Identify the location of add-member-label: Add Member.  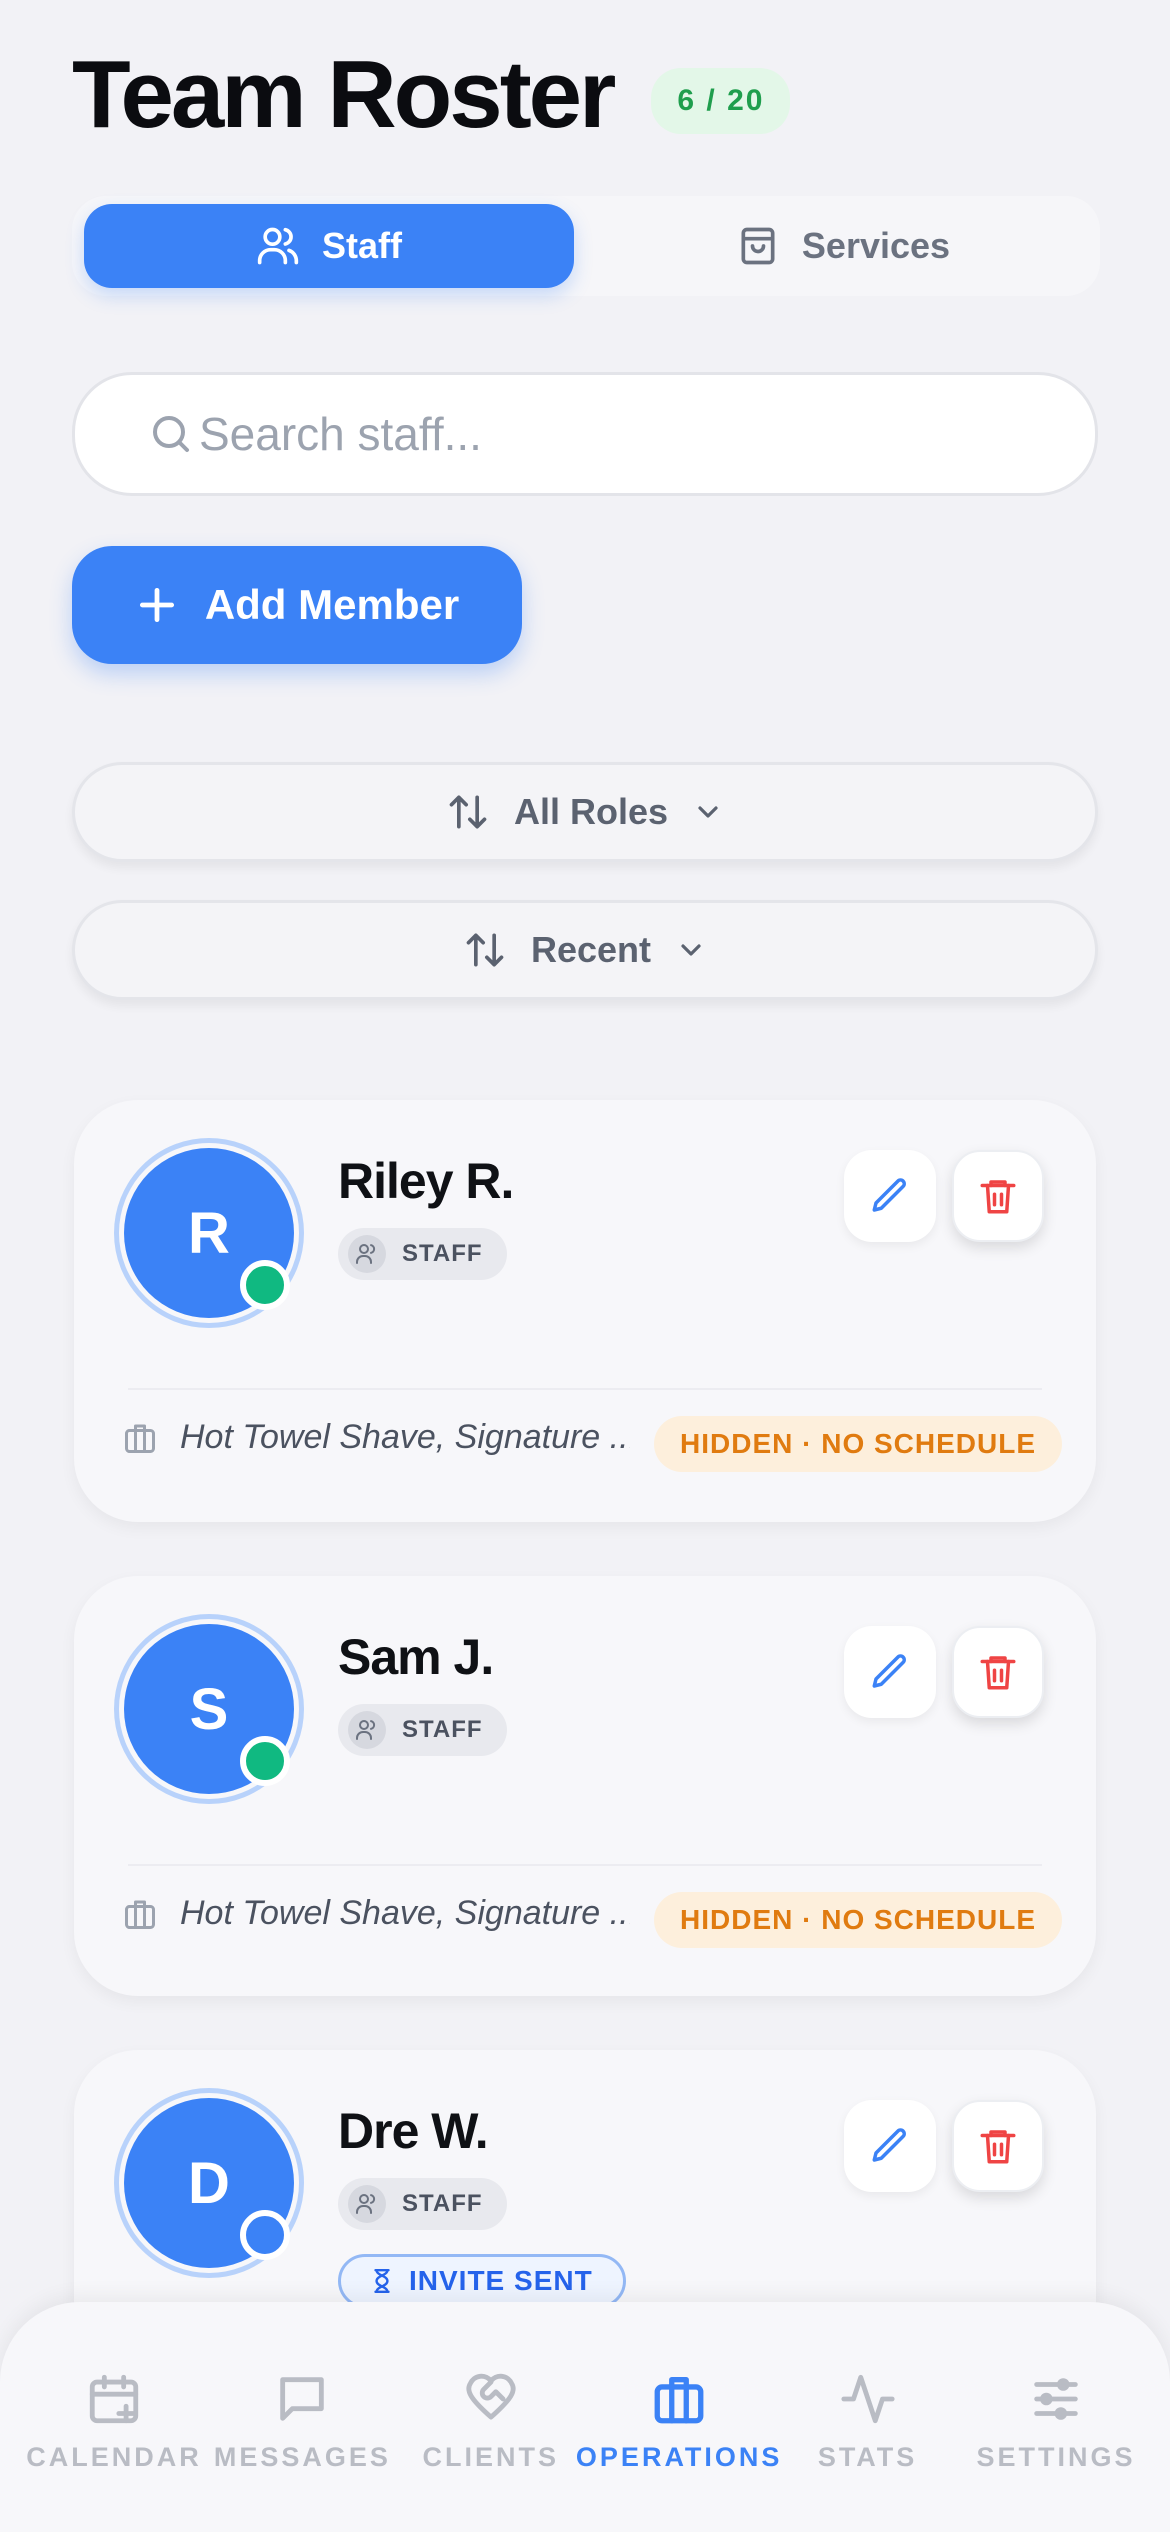
(332, 604).